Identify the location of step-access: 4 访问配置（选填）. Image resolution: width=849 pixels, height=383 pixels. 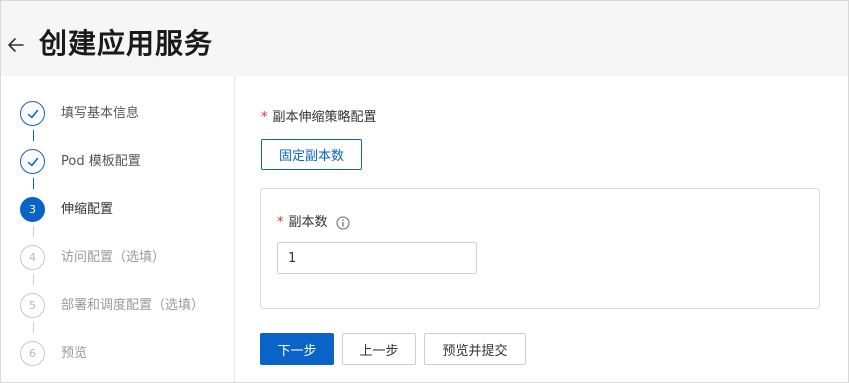
(118, 259).